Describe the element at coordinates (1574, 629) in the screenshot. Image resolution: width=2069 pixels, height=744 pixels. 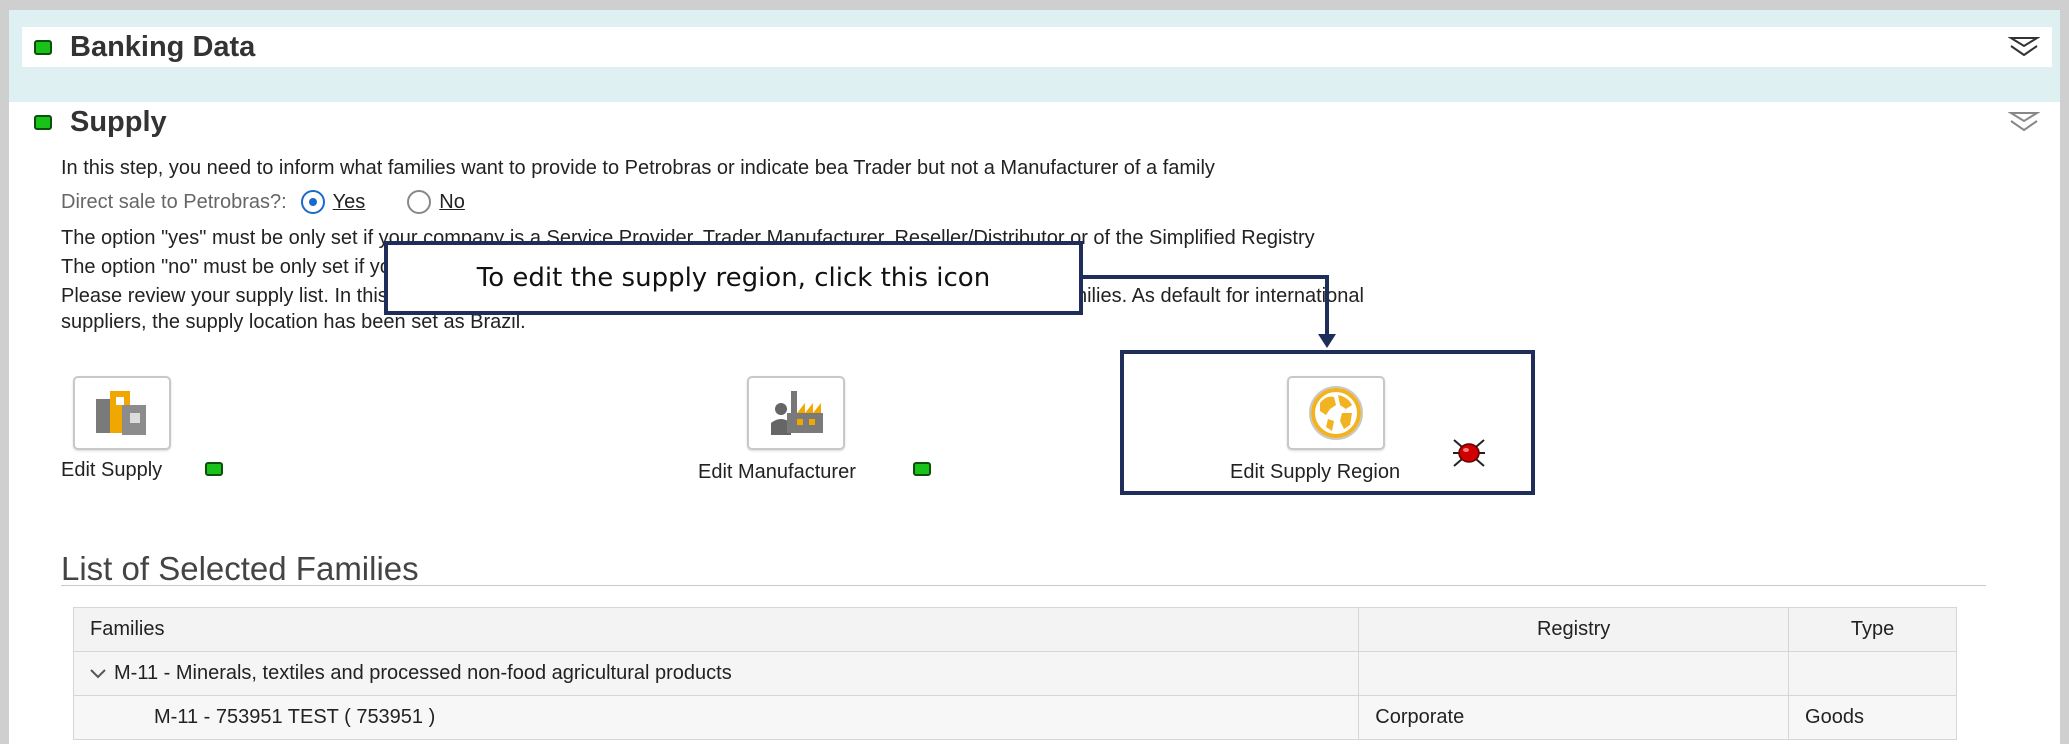
I see `column-header-registry: Registry` at that location.